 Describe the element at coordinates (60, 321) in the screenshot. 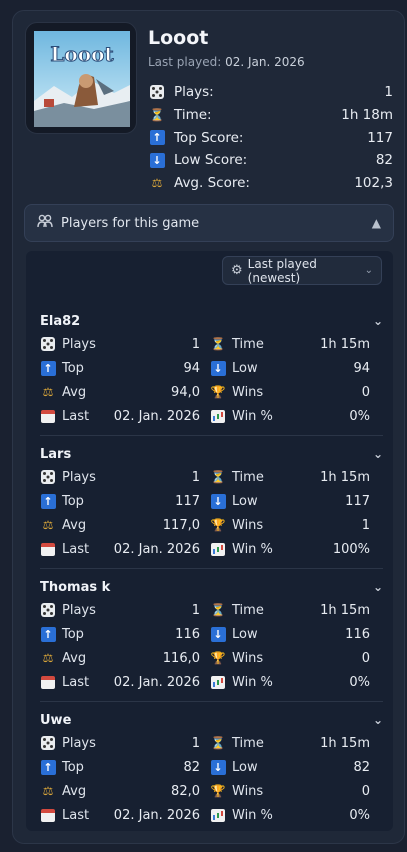

I see `player-name: Ela82` at that location.